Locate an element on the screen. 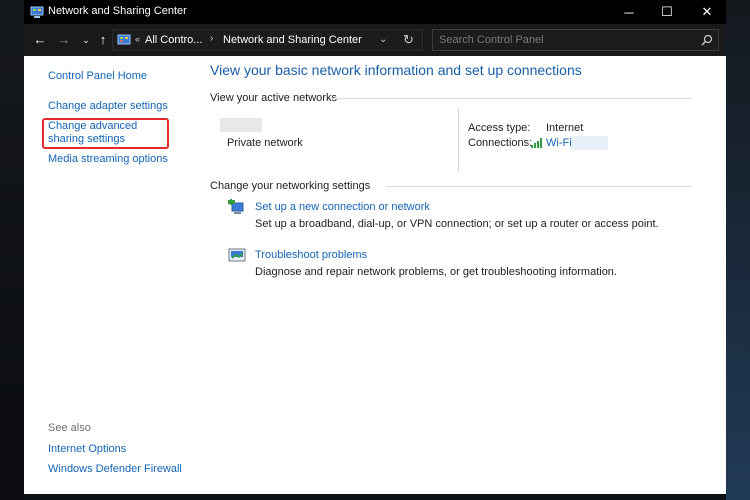 The image size is (750, 500). sidebar-item-media-streaming-options: Media streaming options is located at coordinates (108, 159).